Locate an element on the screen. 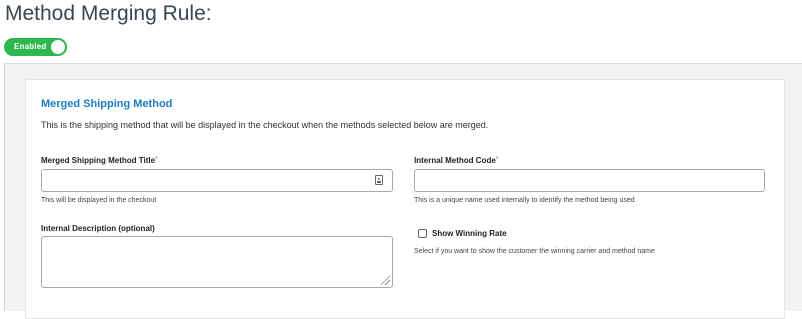 This screenshot has height=319, width=802. show-winning-rate-checkbox is located at coordinates (422, 233).